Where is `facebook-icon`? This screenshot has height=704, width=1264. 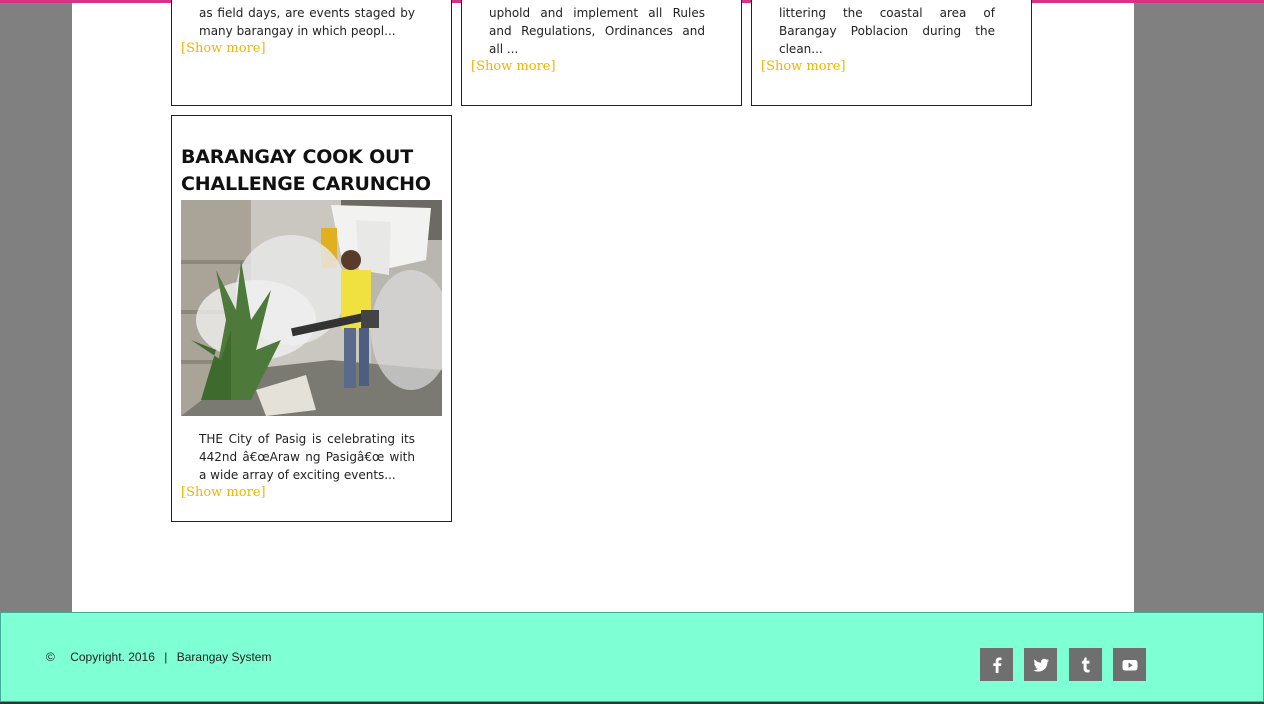 facebook-icon is located at coordinates (996, 664).